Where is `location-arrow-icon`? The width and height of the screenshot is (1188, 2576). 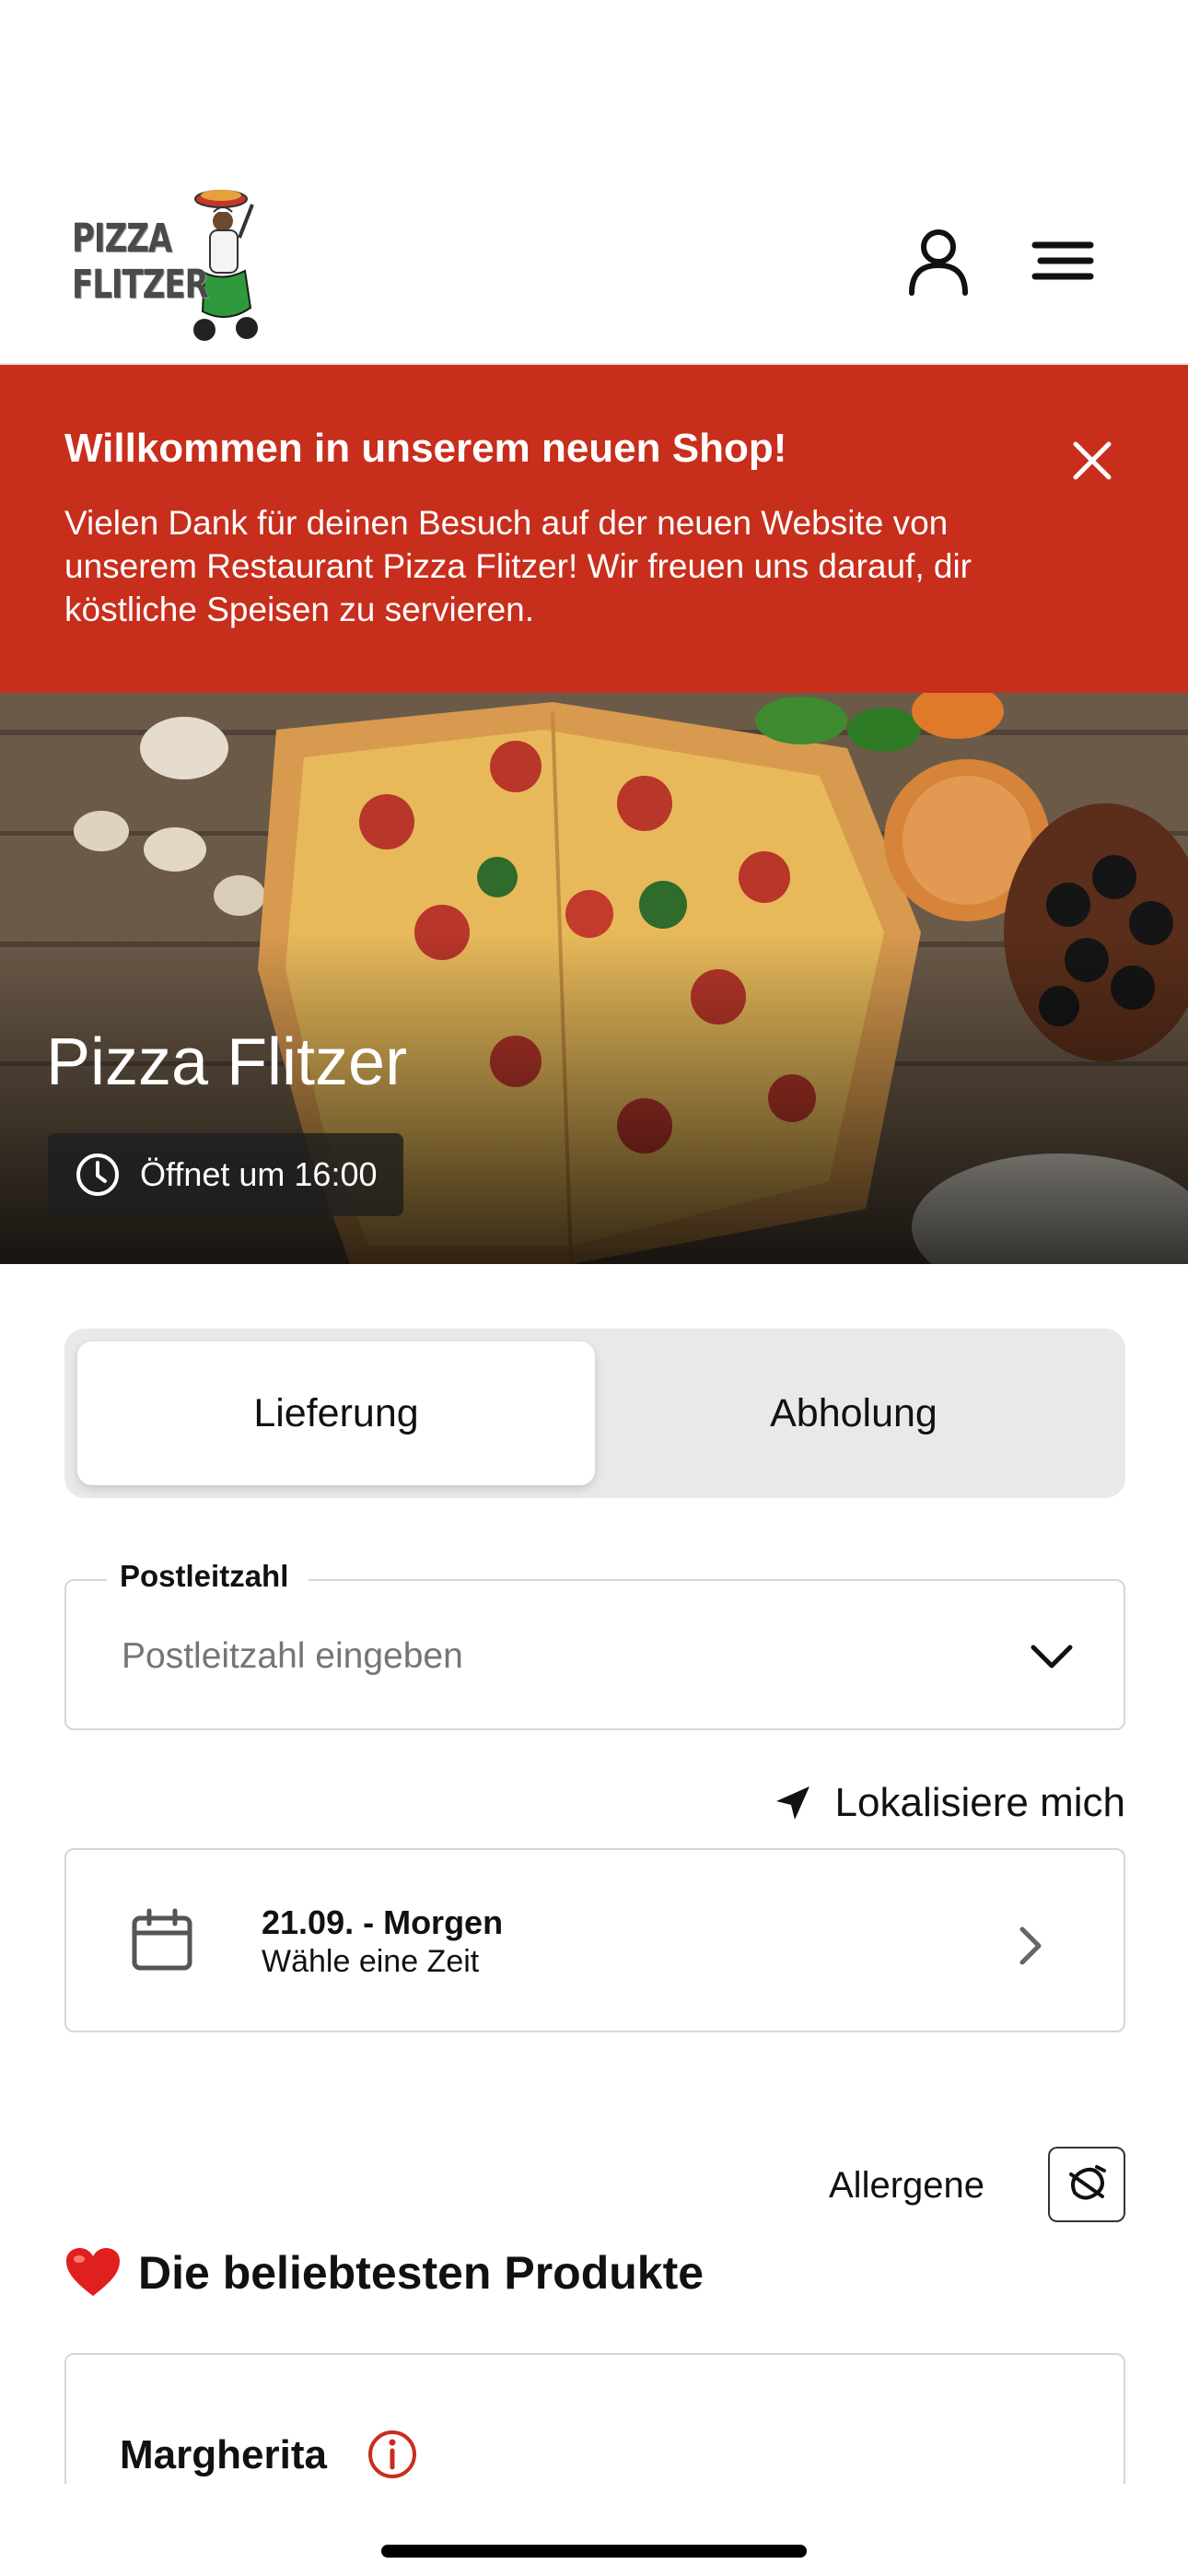 location-arrow-icon is located at coordinates (792, 1803).